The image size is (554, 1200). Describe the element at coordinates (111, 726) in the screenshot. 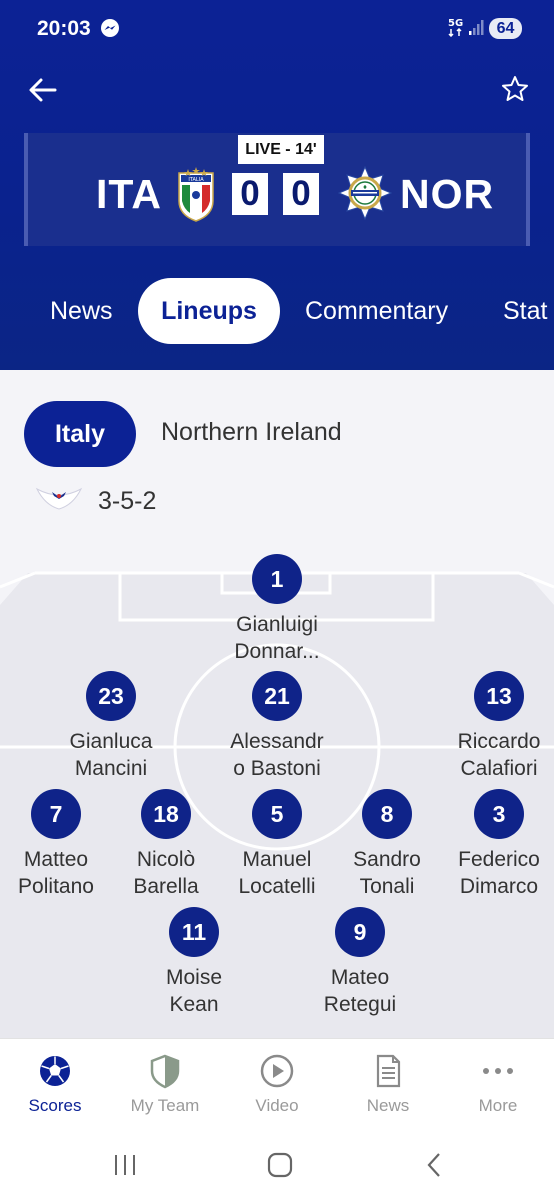

I see `player-card-23: 23 Gianluca Mancini` at that location.